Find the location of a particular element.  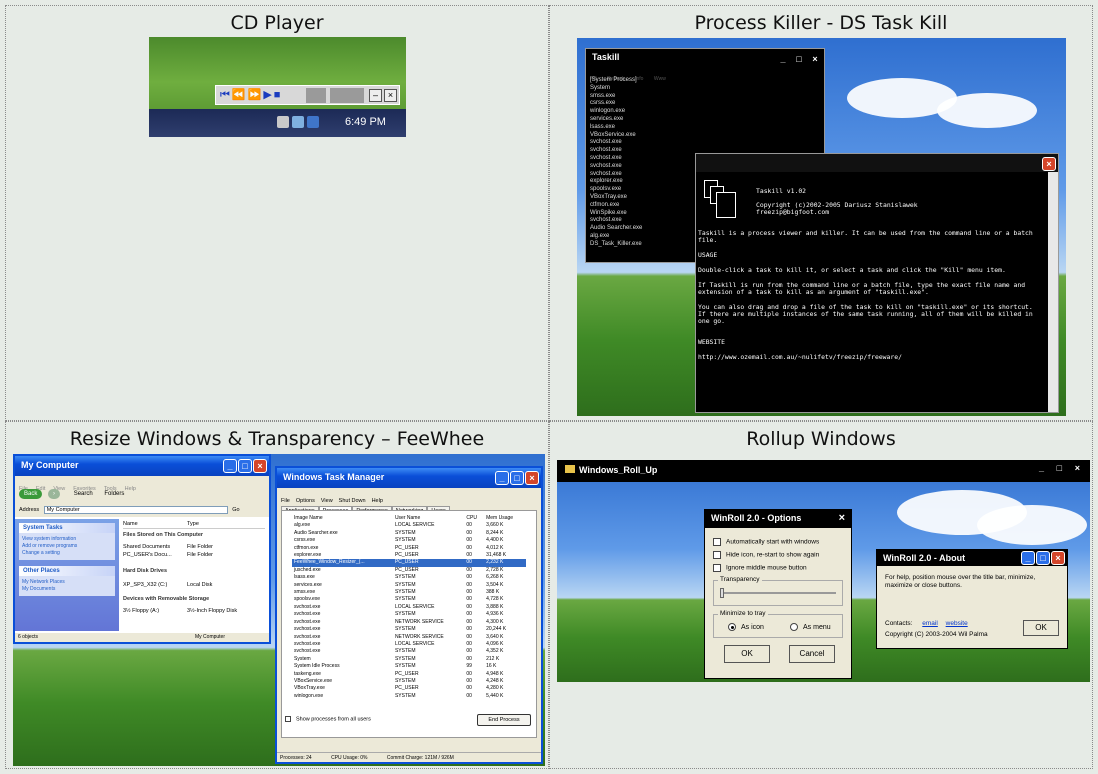

menu-www: Www is located at coordinates (660, 79).